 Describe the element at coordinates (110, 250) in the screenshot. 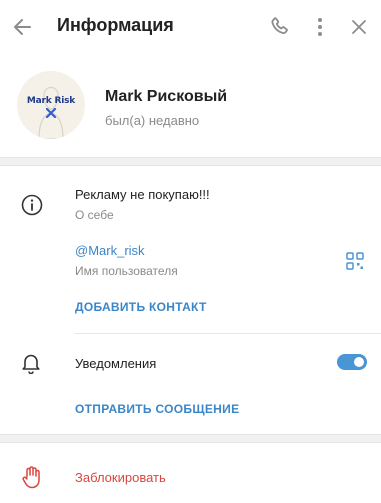

I see `username-link: @Mark_risk` at that location.